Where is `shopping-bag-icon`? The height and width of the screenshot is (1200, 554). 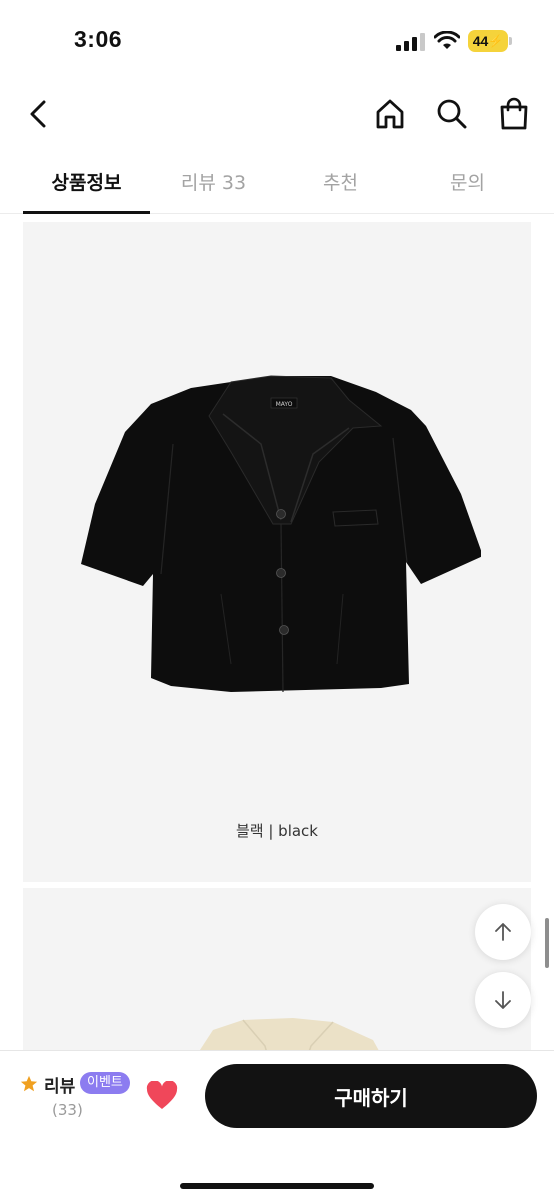
shopping-bag-icon is located at coordinates (514, 114).